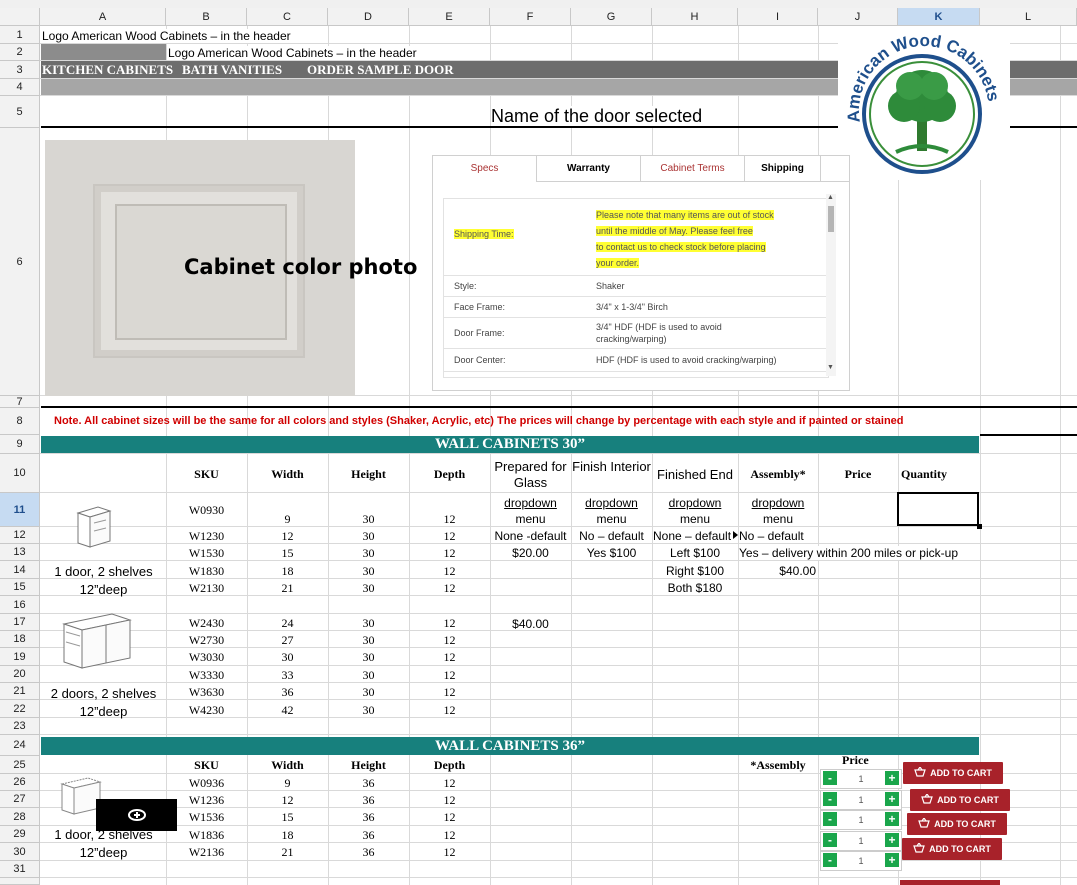 Image resolution: width=1077 pixels, height=885 pixels. What do you see at coordinates (695, 17) in the screenshot?
I see `column-header-h: H` at bounding box center [695, 17].